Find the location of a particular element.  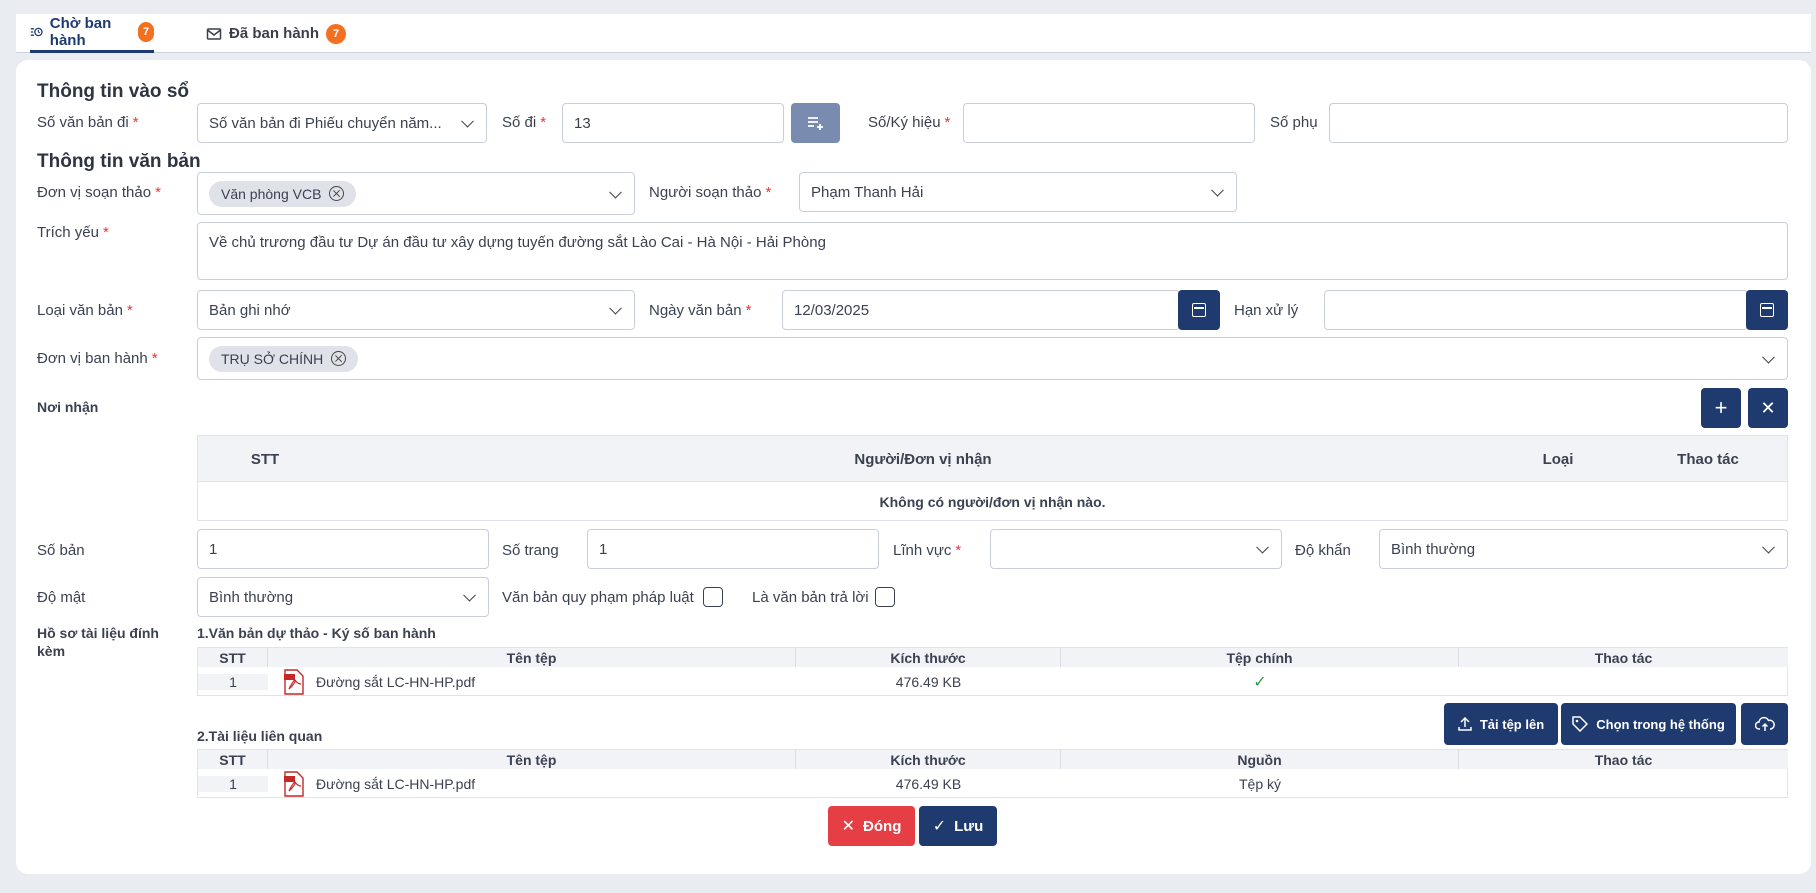

column-header: Nguồn is located at coordinates (1260, 759).